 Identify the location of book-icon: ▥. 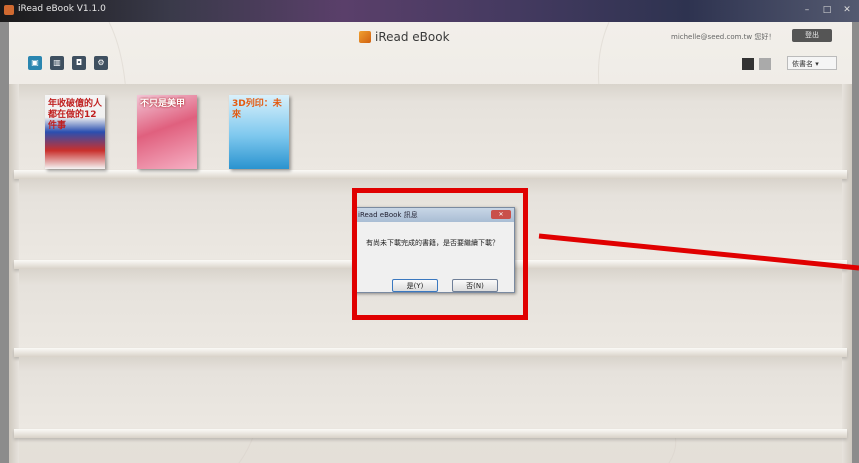
(57, 63).